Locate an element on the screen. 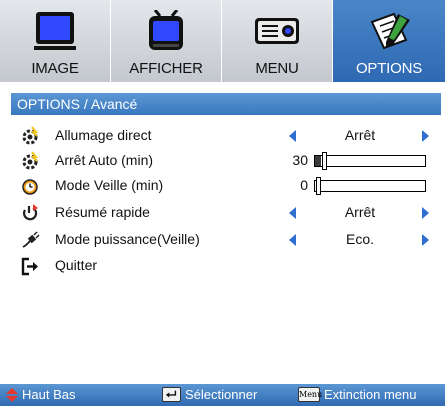 The width and height of the screenshot is (445, 406). row-value: Eco. is located at coordinates (359, 239).